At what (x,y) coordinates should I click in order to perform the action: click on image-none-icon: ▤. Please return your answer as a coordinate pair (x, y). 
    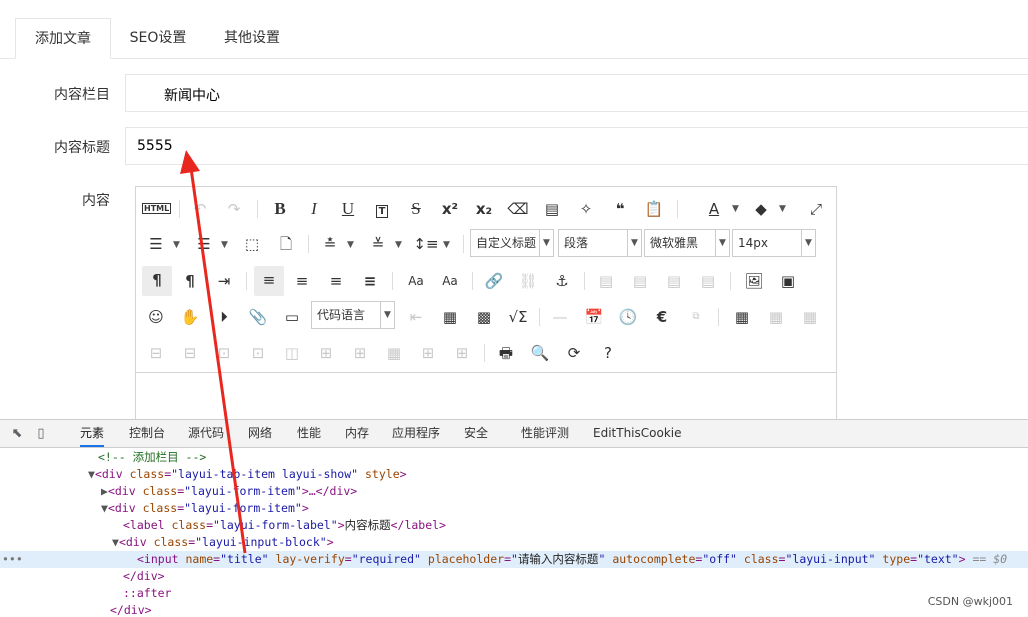
    Looking at the image, I should click on (606, 281).